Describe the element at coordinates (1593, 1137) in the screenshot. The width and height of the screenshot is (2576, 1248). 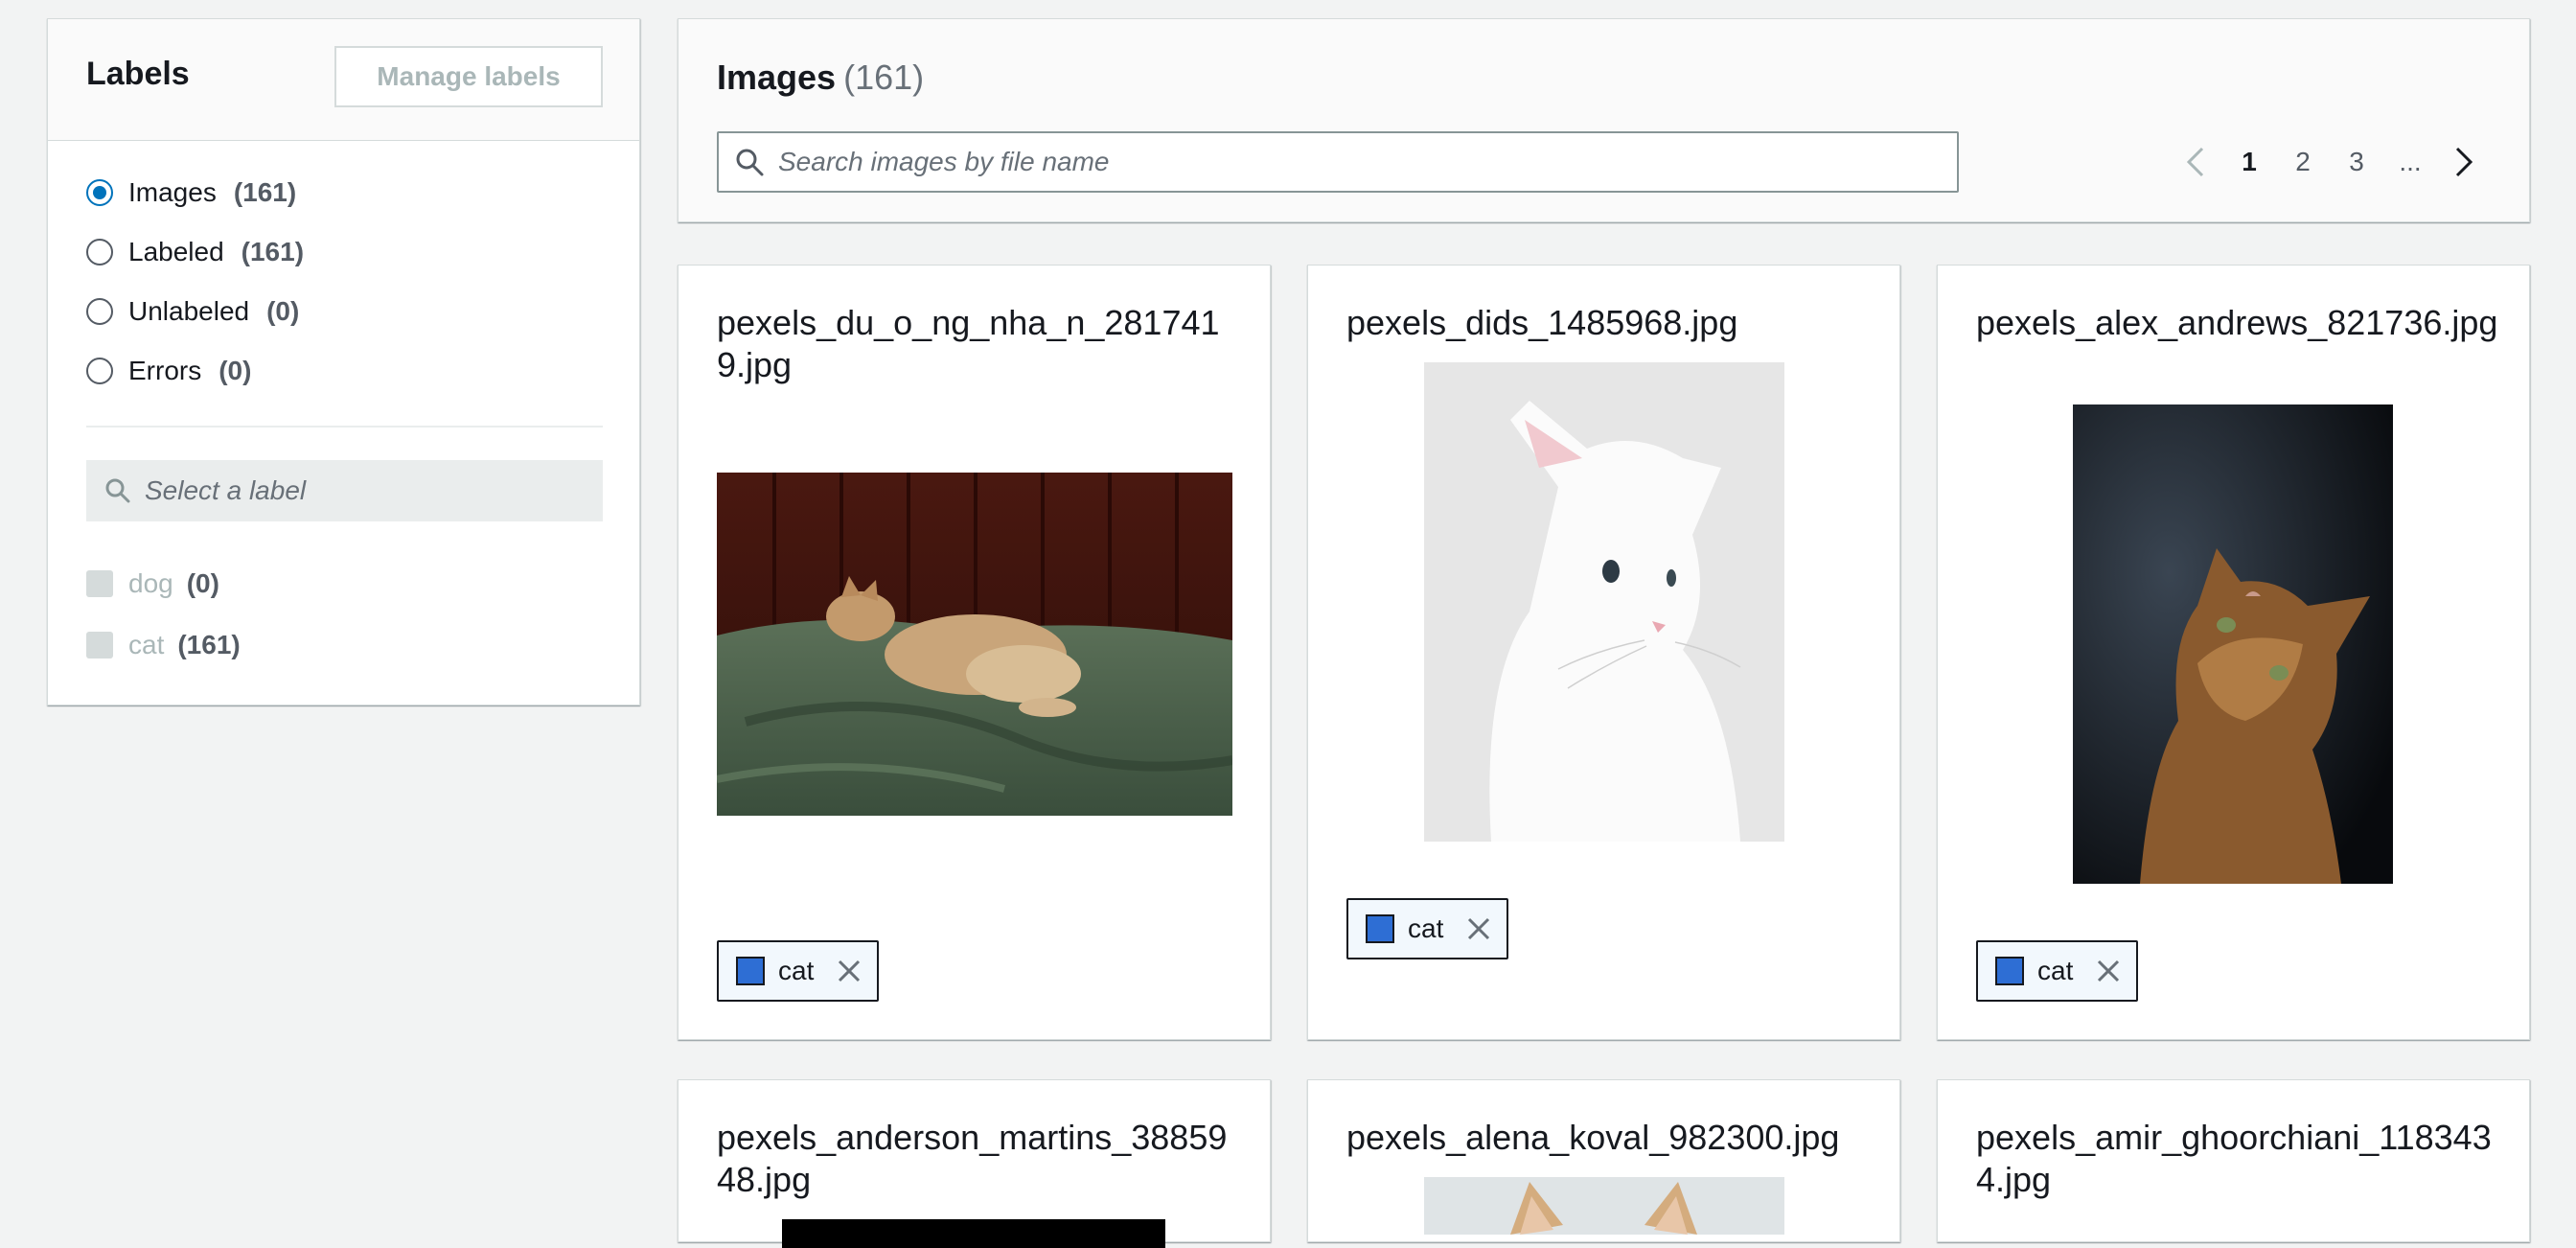
I see `image-filename: pexels_alena_koval_982300.jpg` at that location.